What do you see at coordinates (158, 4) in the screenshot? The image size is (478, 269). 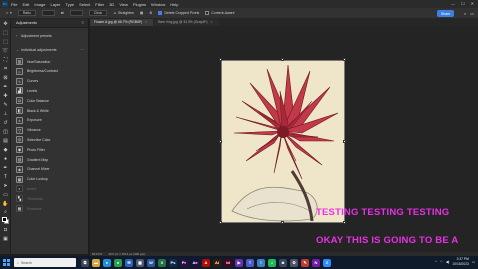 I see `menu-window: Window` at bounding box center [158, 4].